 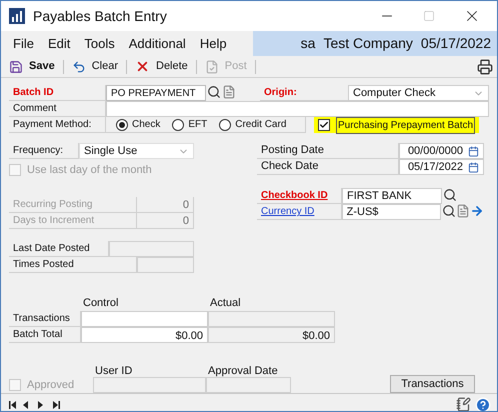 I want to click on column-header: User ID, so click(x=114, y=370).